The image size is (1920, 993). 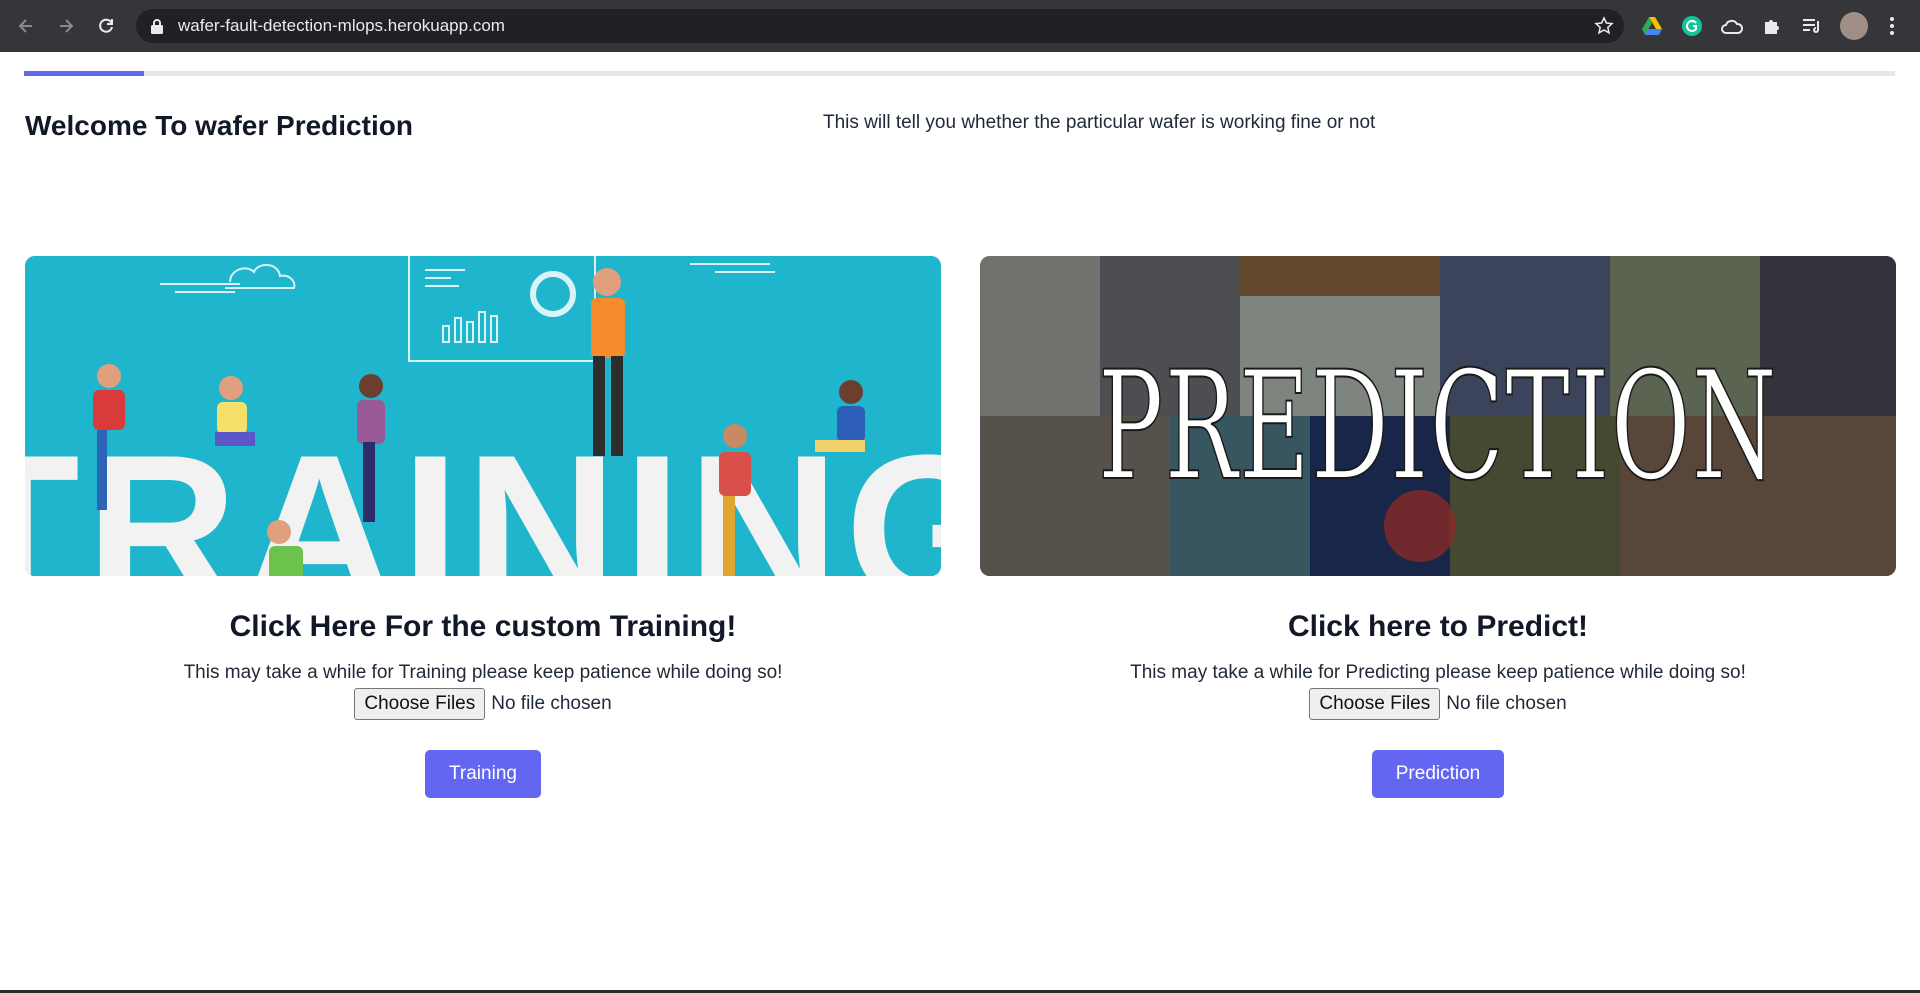 What do you see at coordinates (106, 26) in the screenshot?
I see `reload-icon` at bounding box center [106, 26].